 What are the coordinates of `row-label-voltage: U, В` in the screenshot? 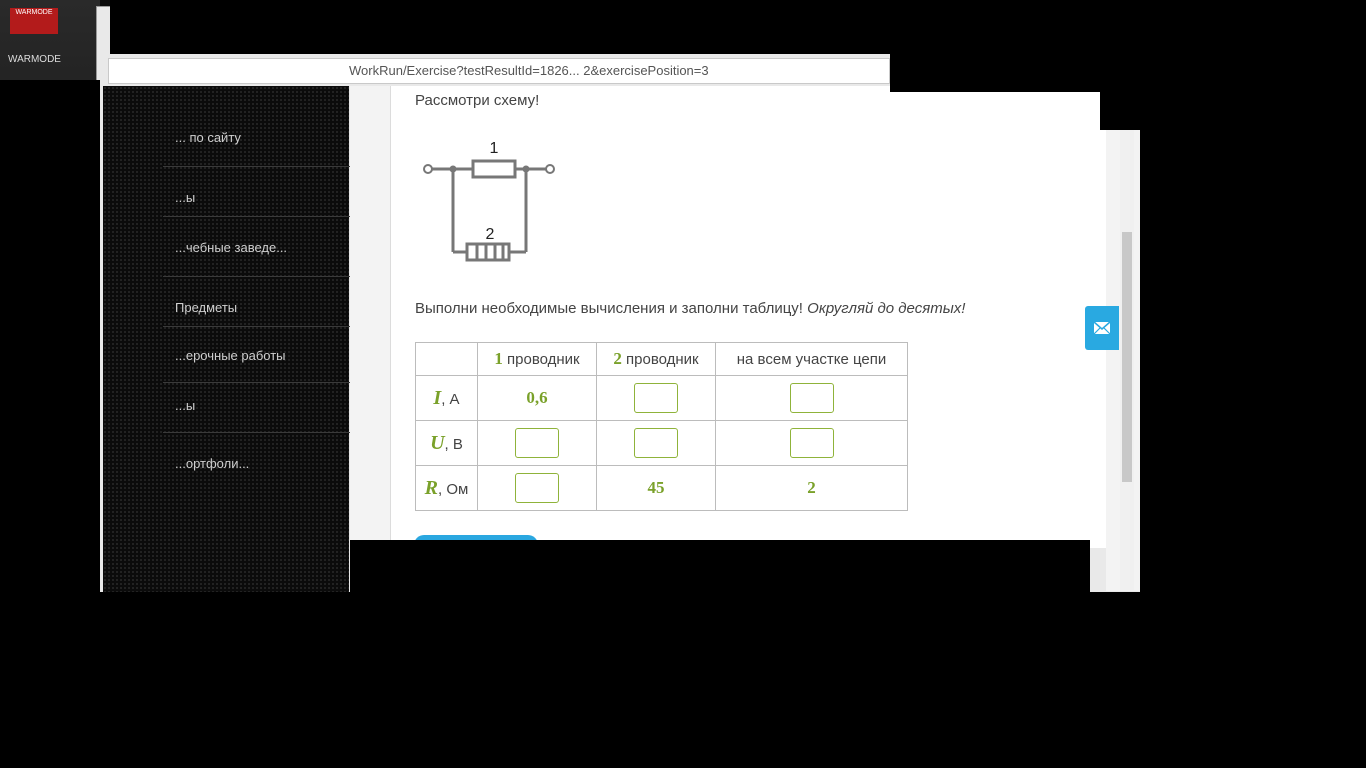 It's located at (446, 443).